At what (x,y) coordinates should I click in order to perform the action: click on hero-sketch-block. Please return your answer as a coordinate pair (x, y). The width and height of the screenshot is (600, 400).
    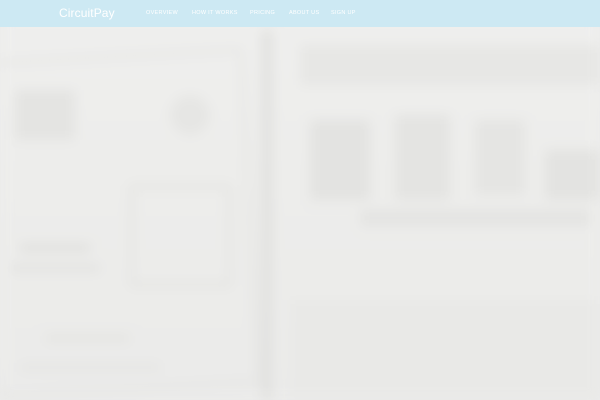
    Looking at the image, I should click on (45, 115).